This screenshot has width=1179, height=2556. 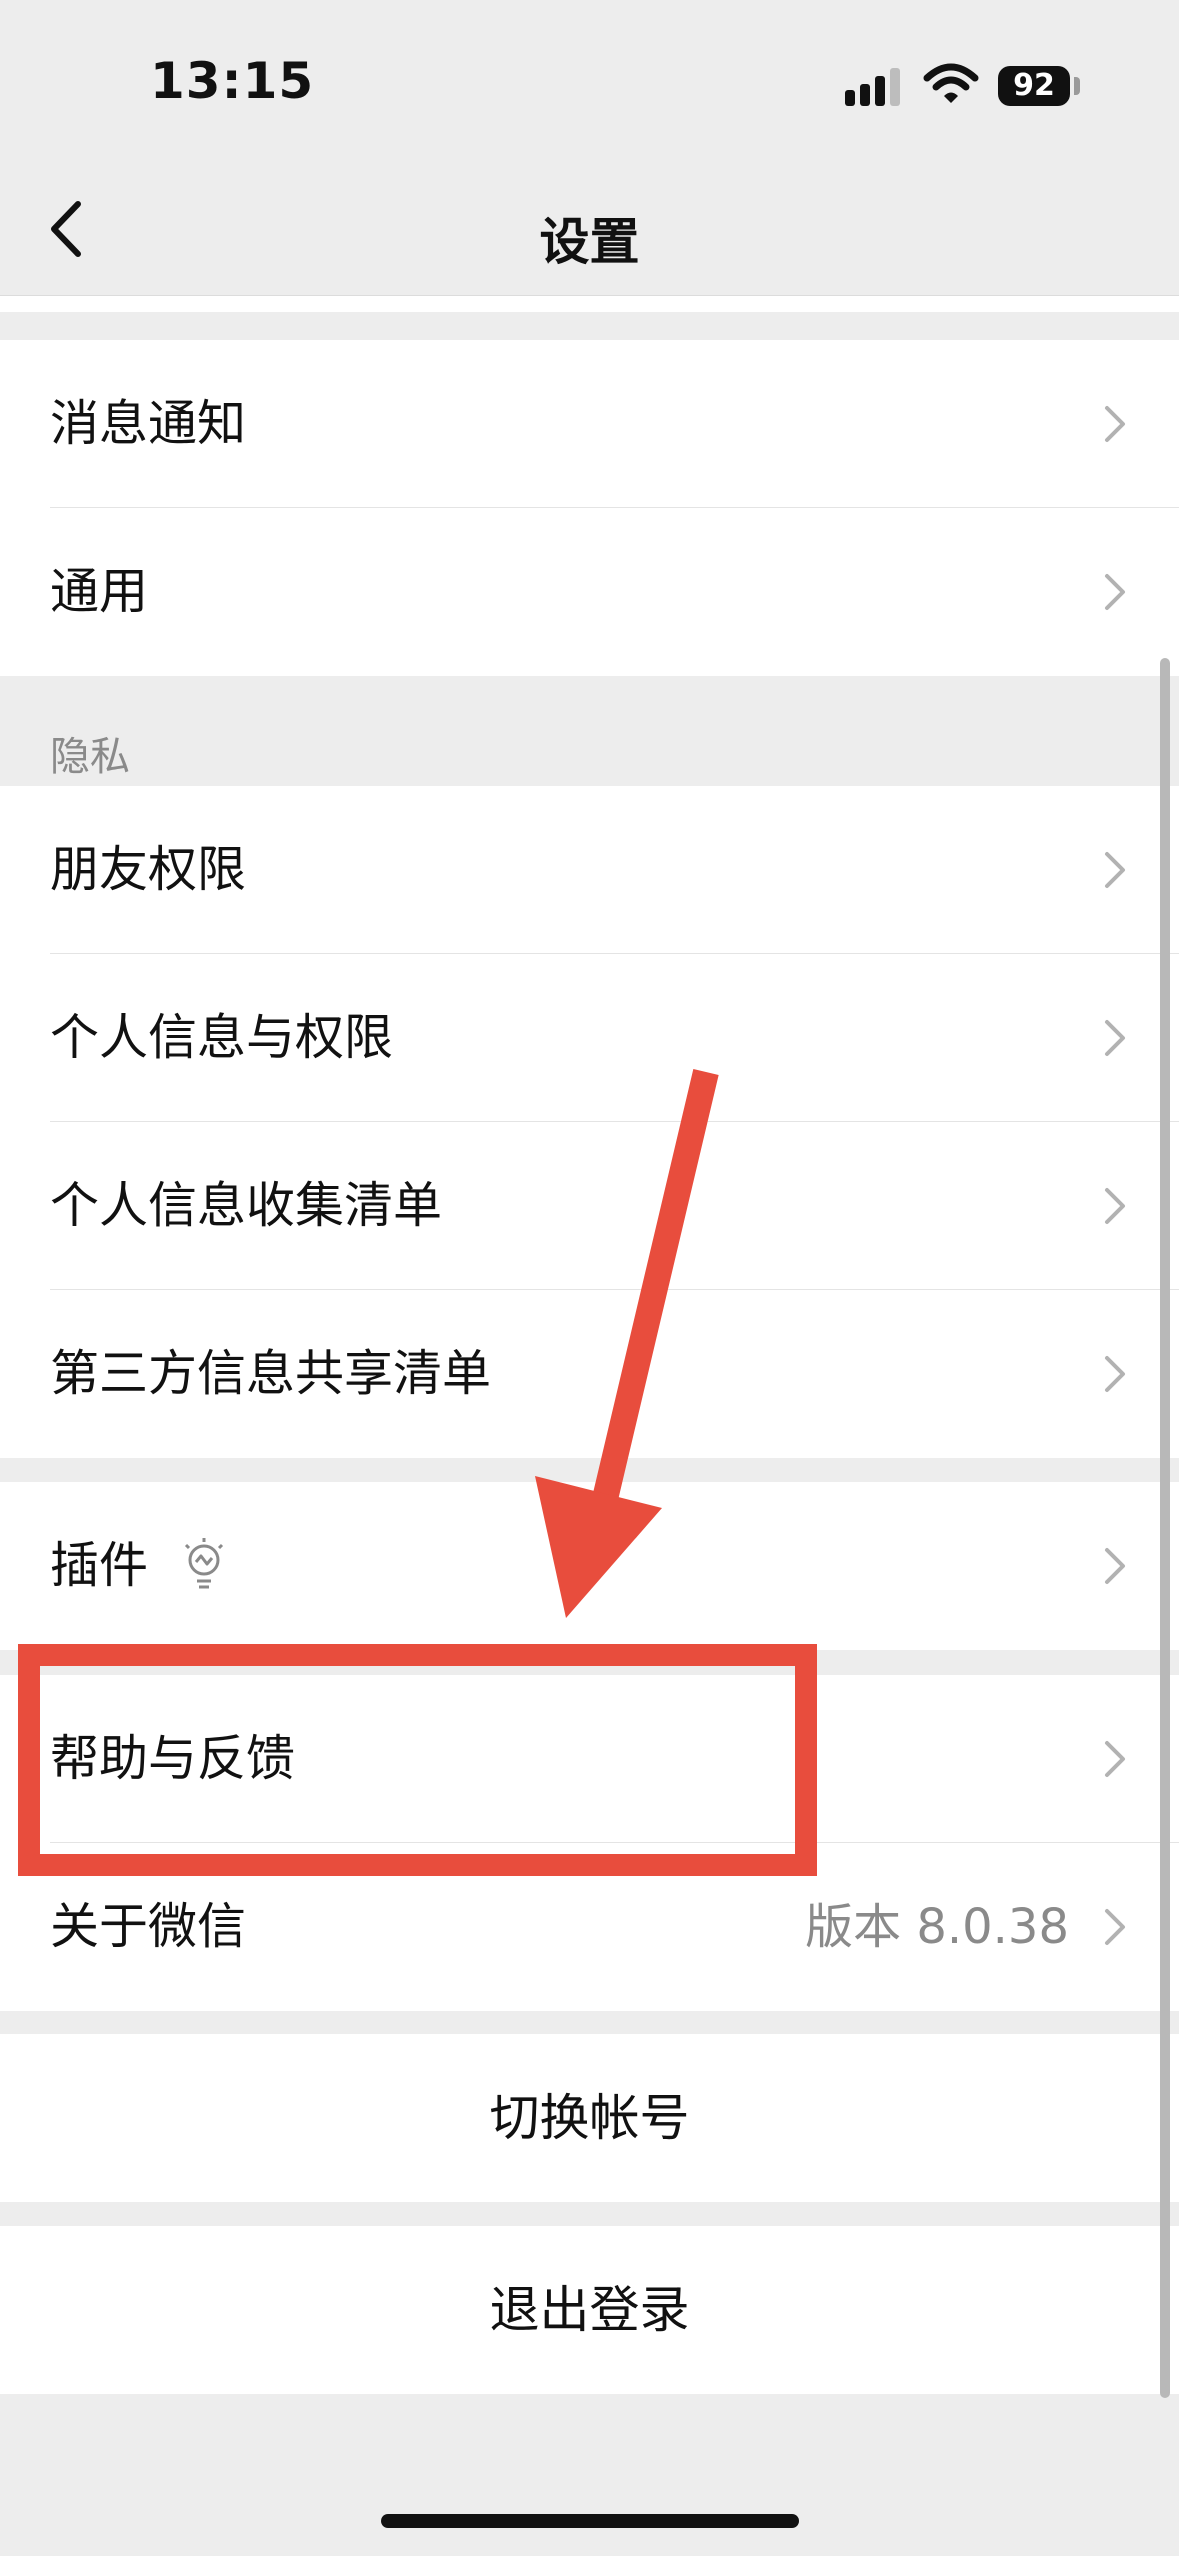 I want to click on nav-bar: 设置, so click(x=589, y=228).